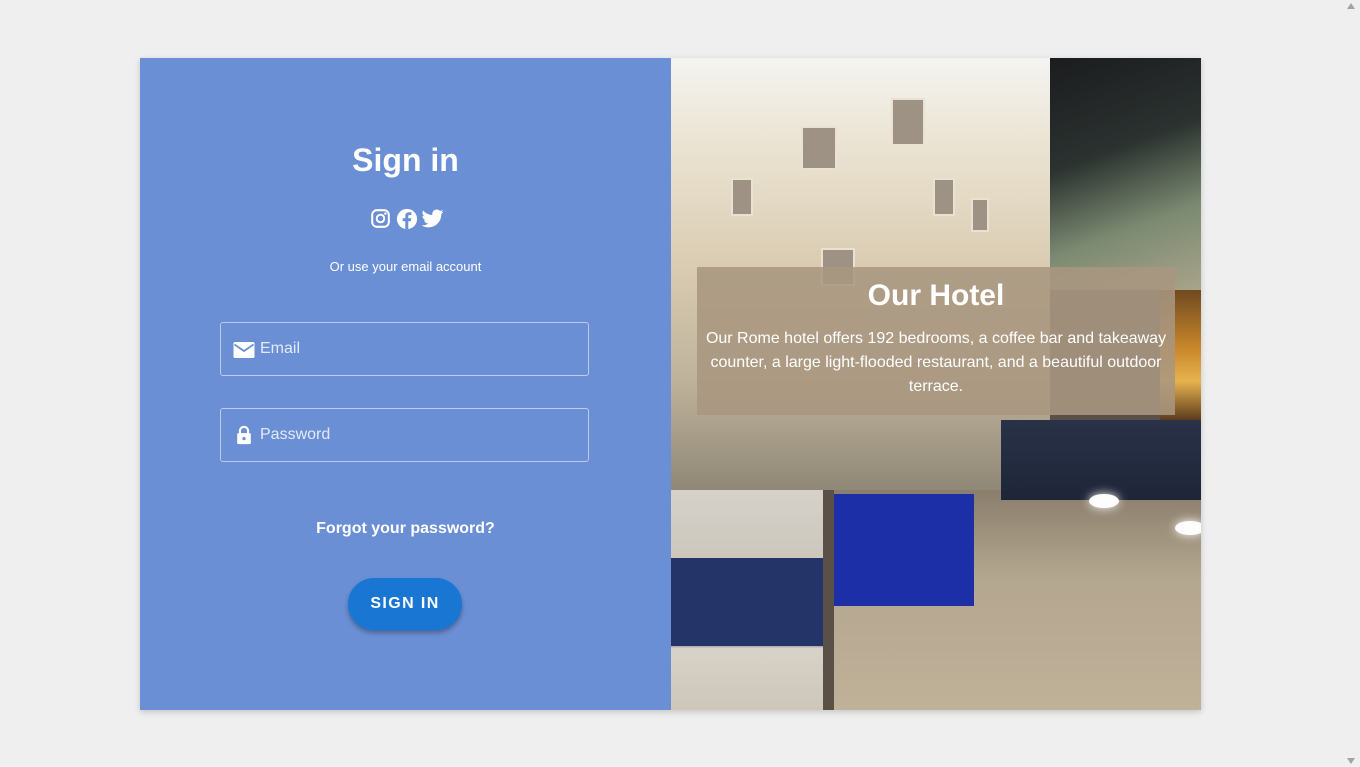  Describe the element at coordinates (904, 550) in the screenshot. I see `hotel-sign-panel` at that location.